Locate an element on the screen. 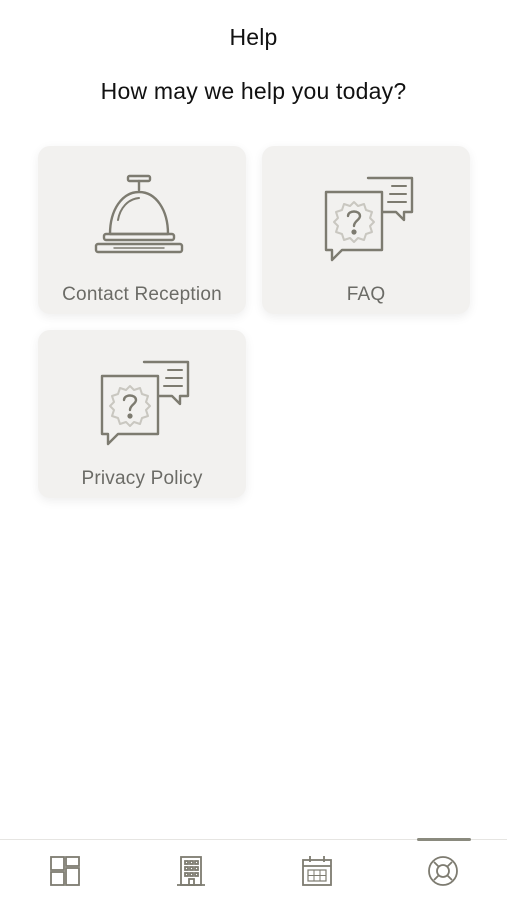 The height and width of the screenshot is (901, 507). page-title: Help is located at coordinates (253, 37).